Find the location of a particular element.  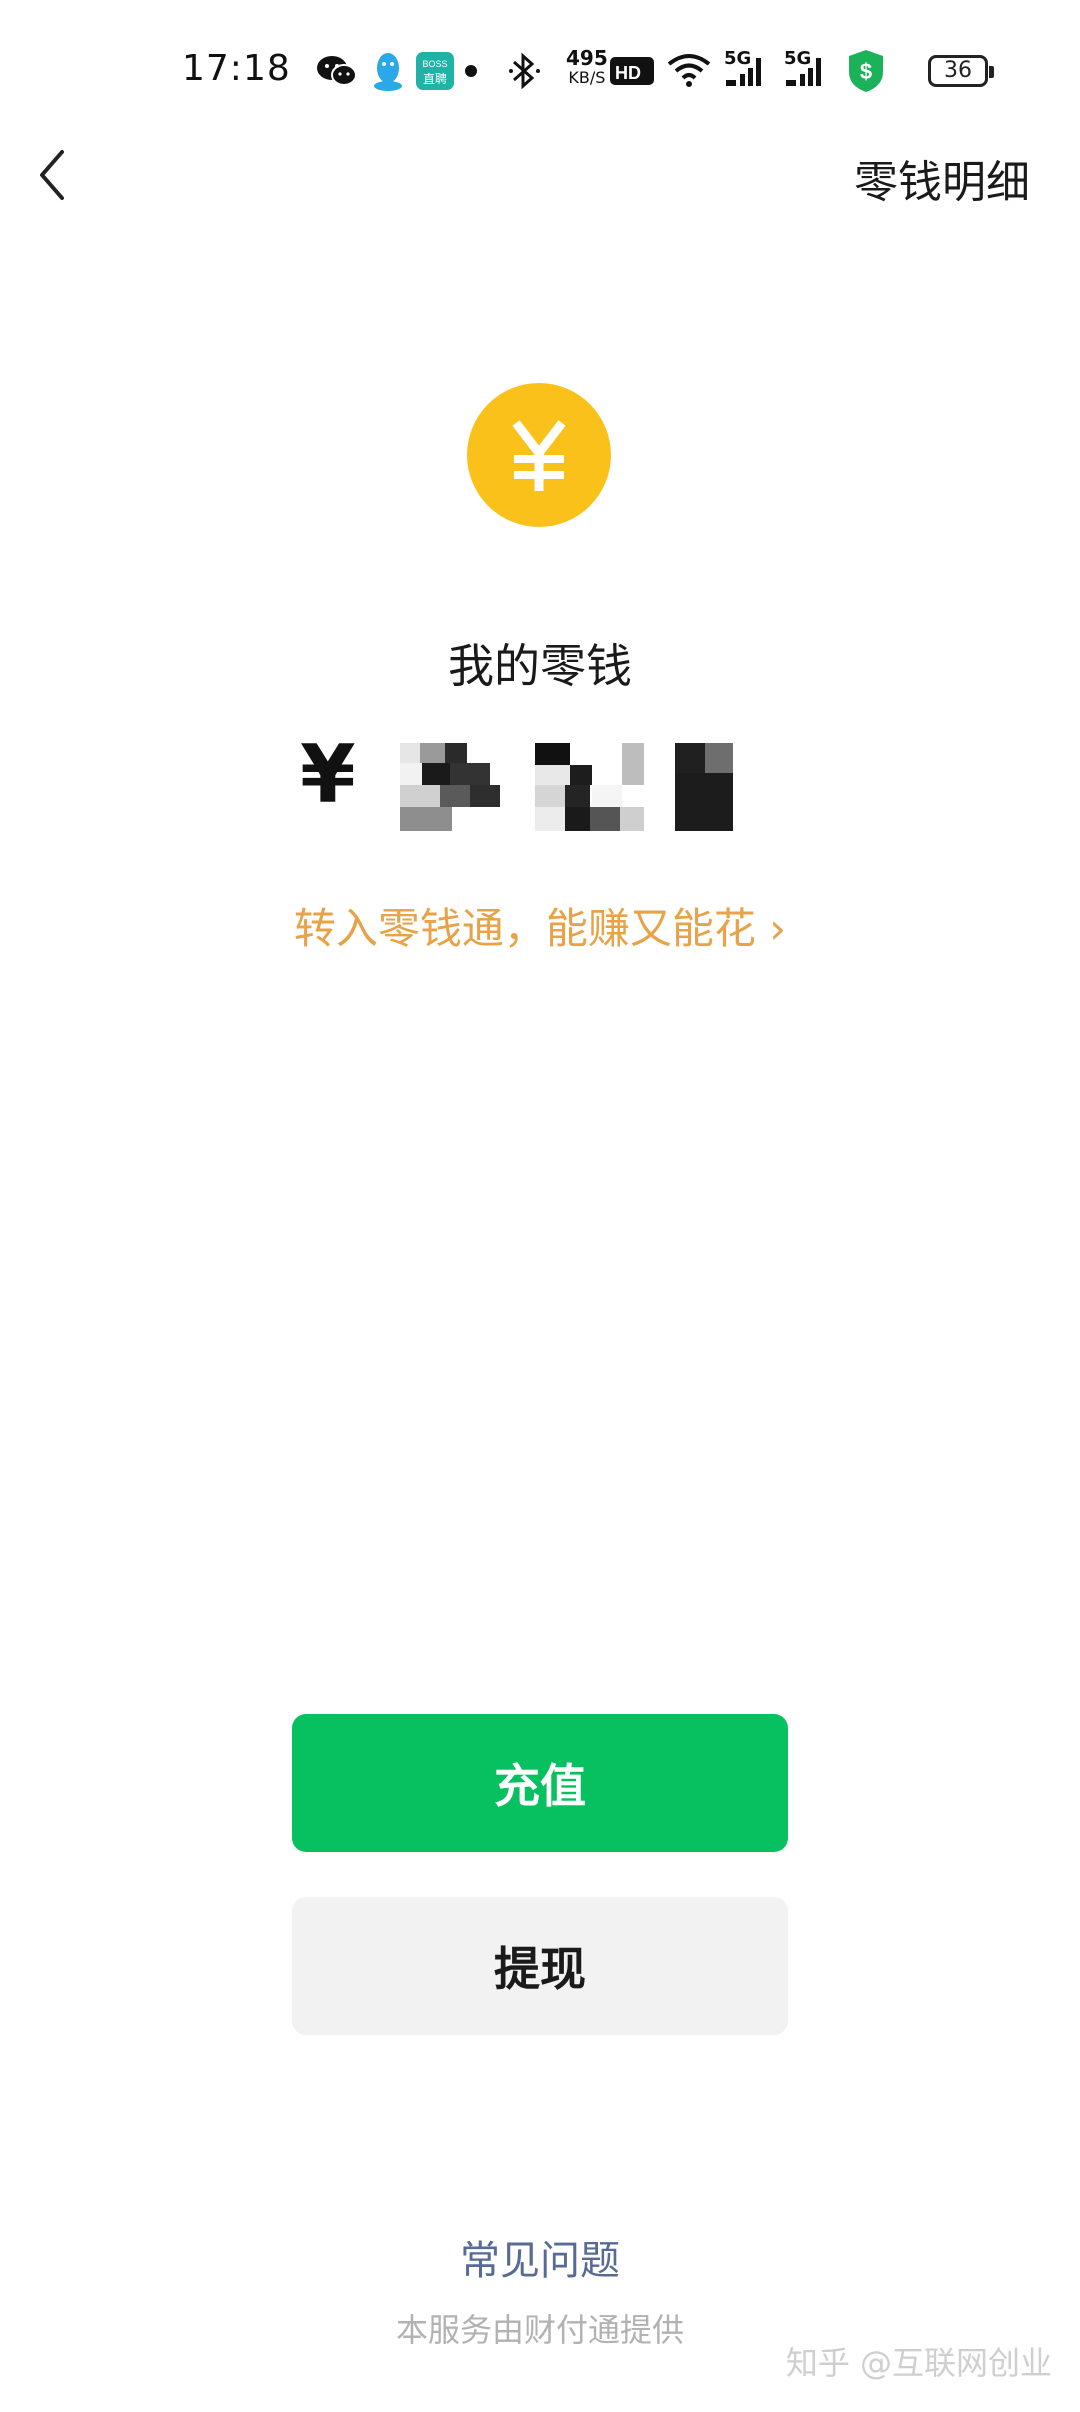

status-bar: 17:18 BOSS 直聘 495 KB/S HD 5G 5G $ 36 is located at coordinates (540, 70).